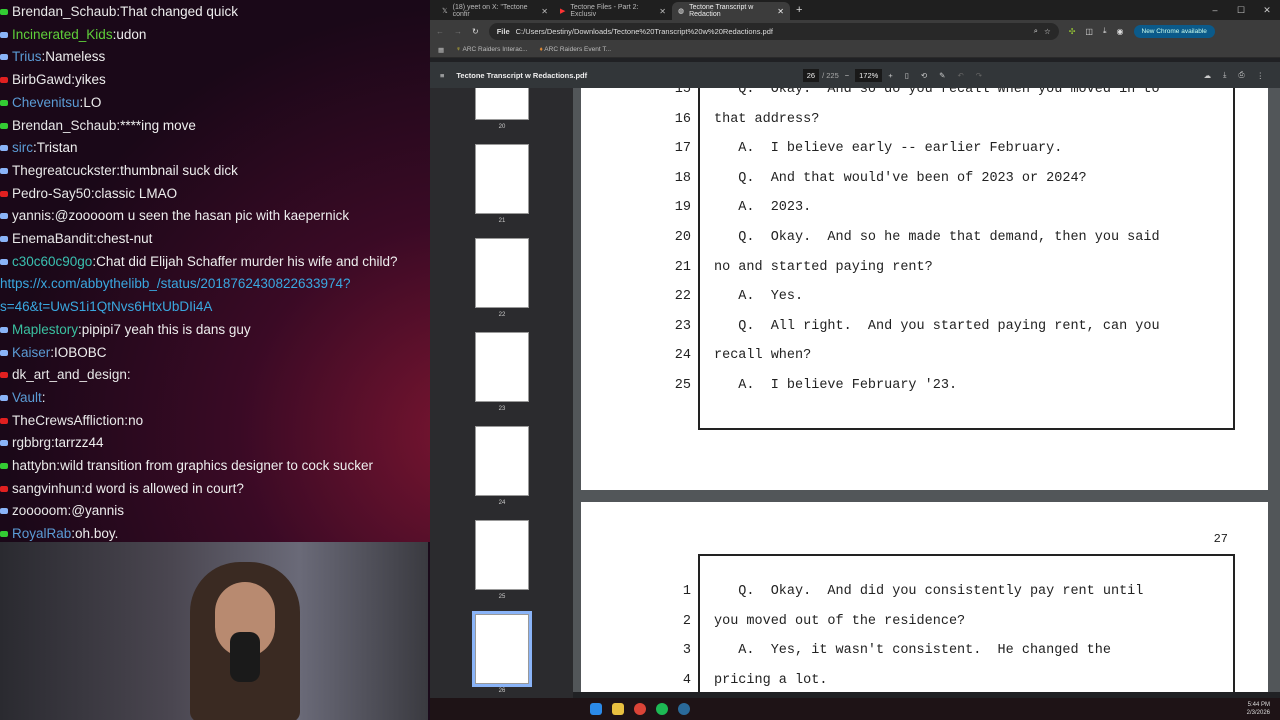  I want to click on print-icon: ⎙, so click(1241, 75).